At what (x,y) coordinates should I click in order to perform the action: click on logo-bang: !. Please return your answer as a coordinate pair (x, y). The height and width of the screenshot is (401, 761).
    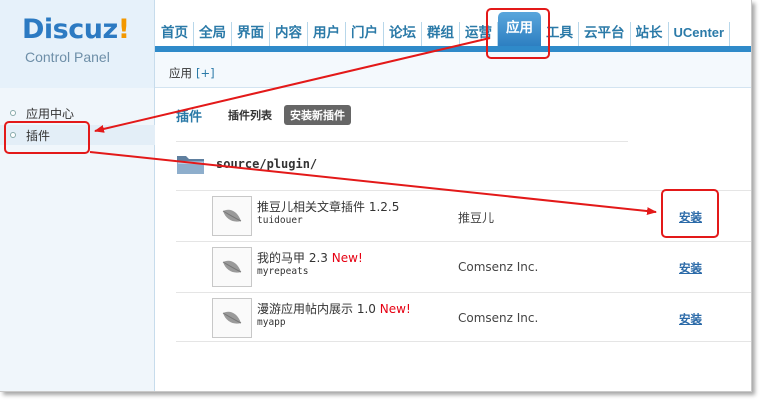
    Looking at the image, I should click on (123, 29).